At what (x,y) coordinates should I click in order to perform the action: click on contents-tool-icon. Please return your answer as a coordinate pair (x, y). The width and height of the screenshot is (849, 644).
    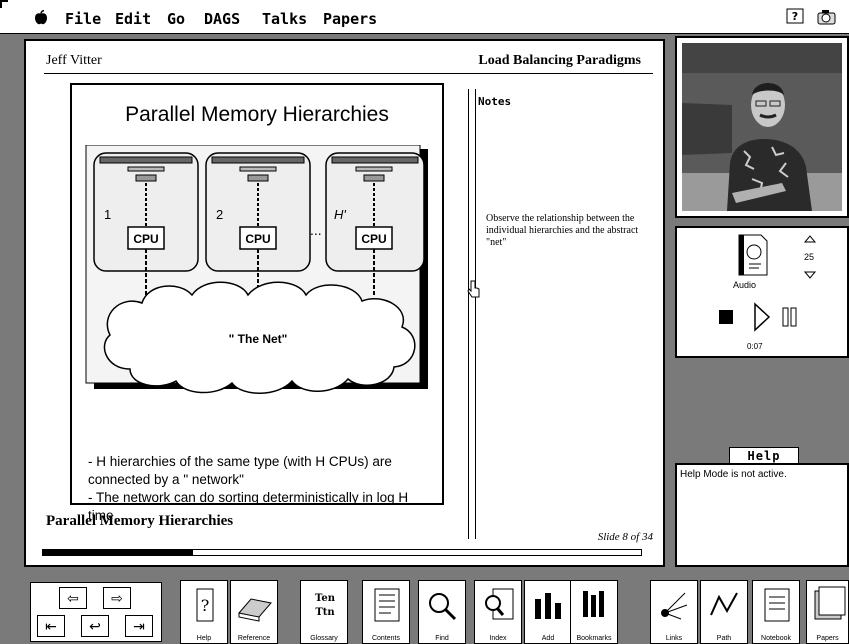
    Looking at the image, I should click on (387, 605).